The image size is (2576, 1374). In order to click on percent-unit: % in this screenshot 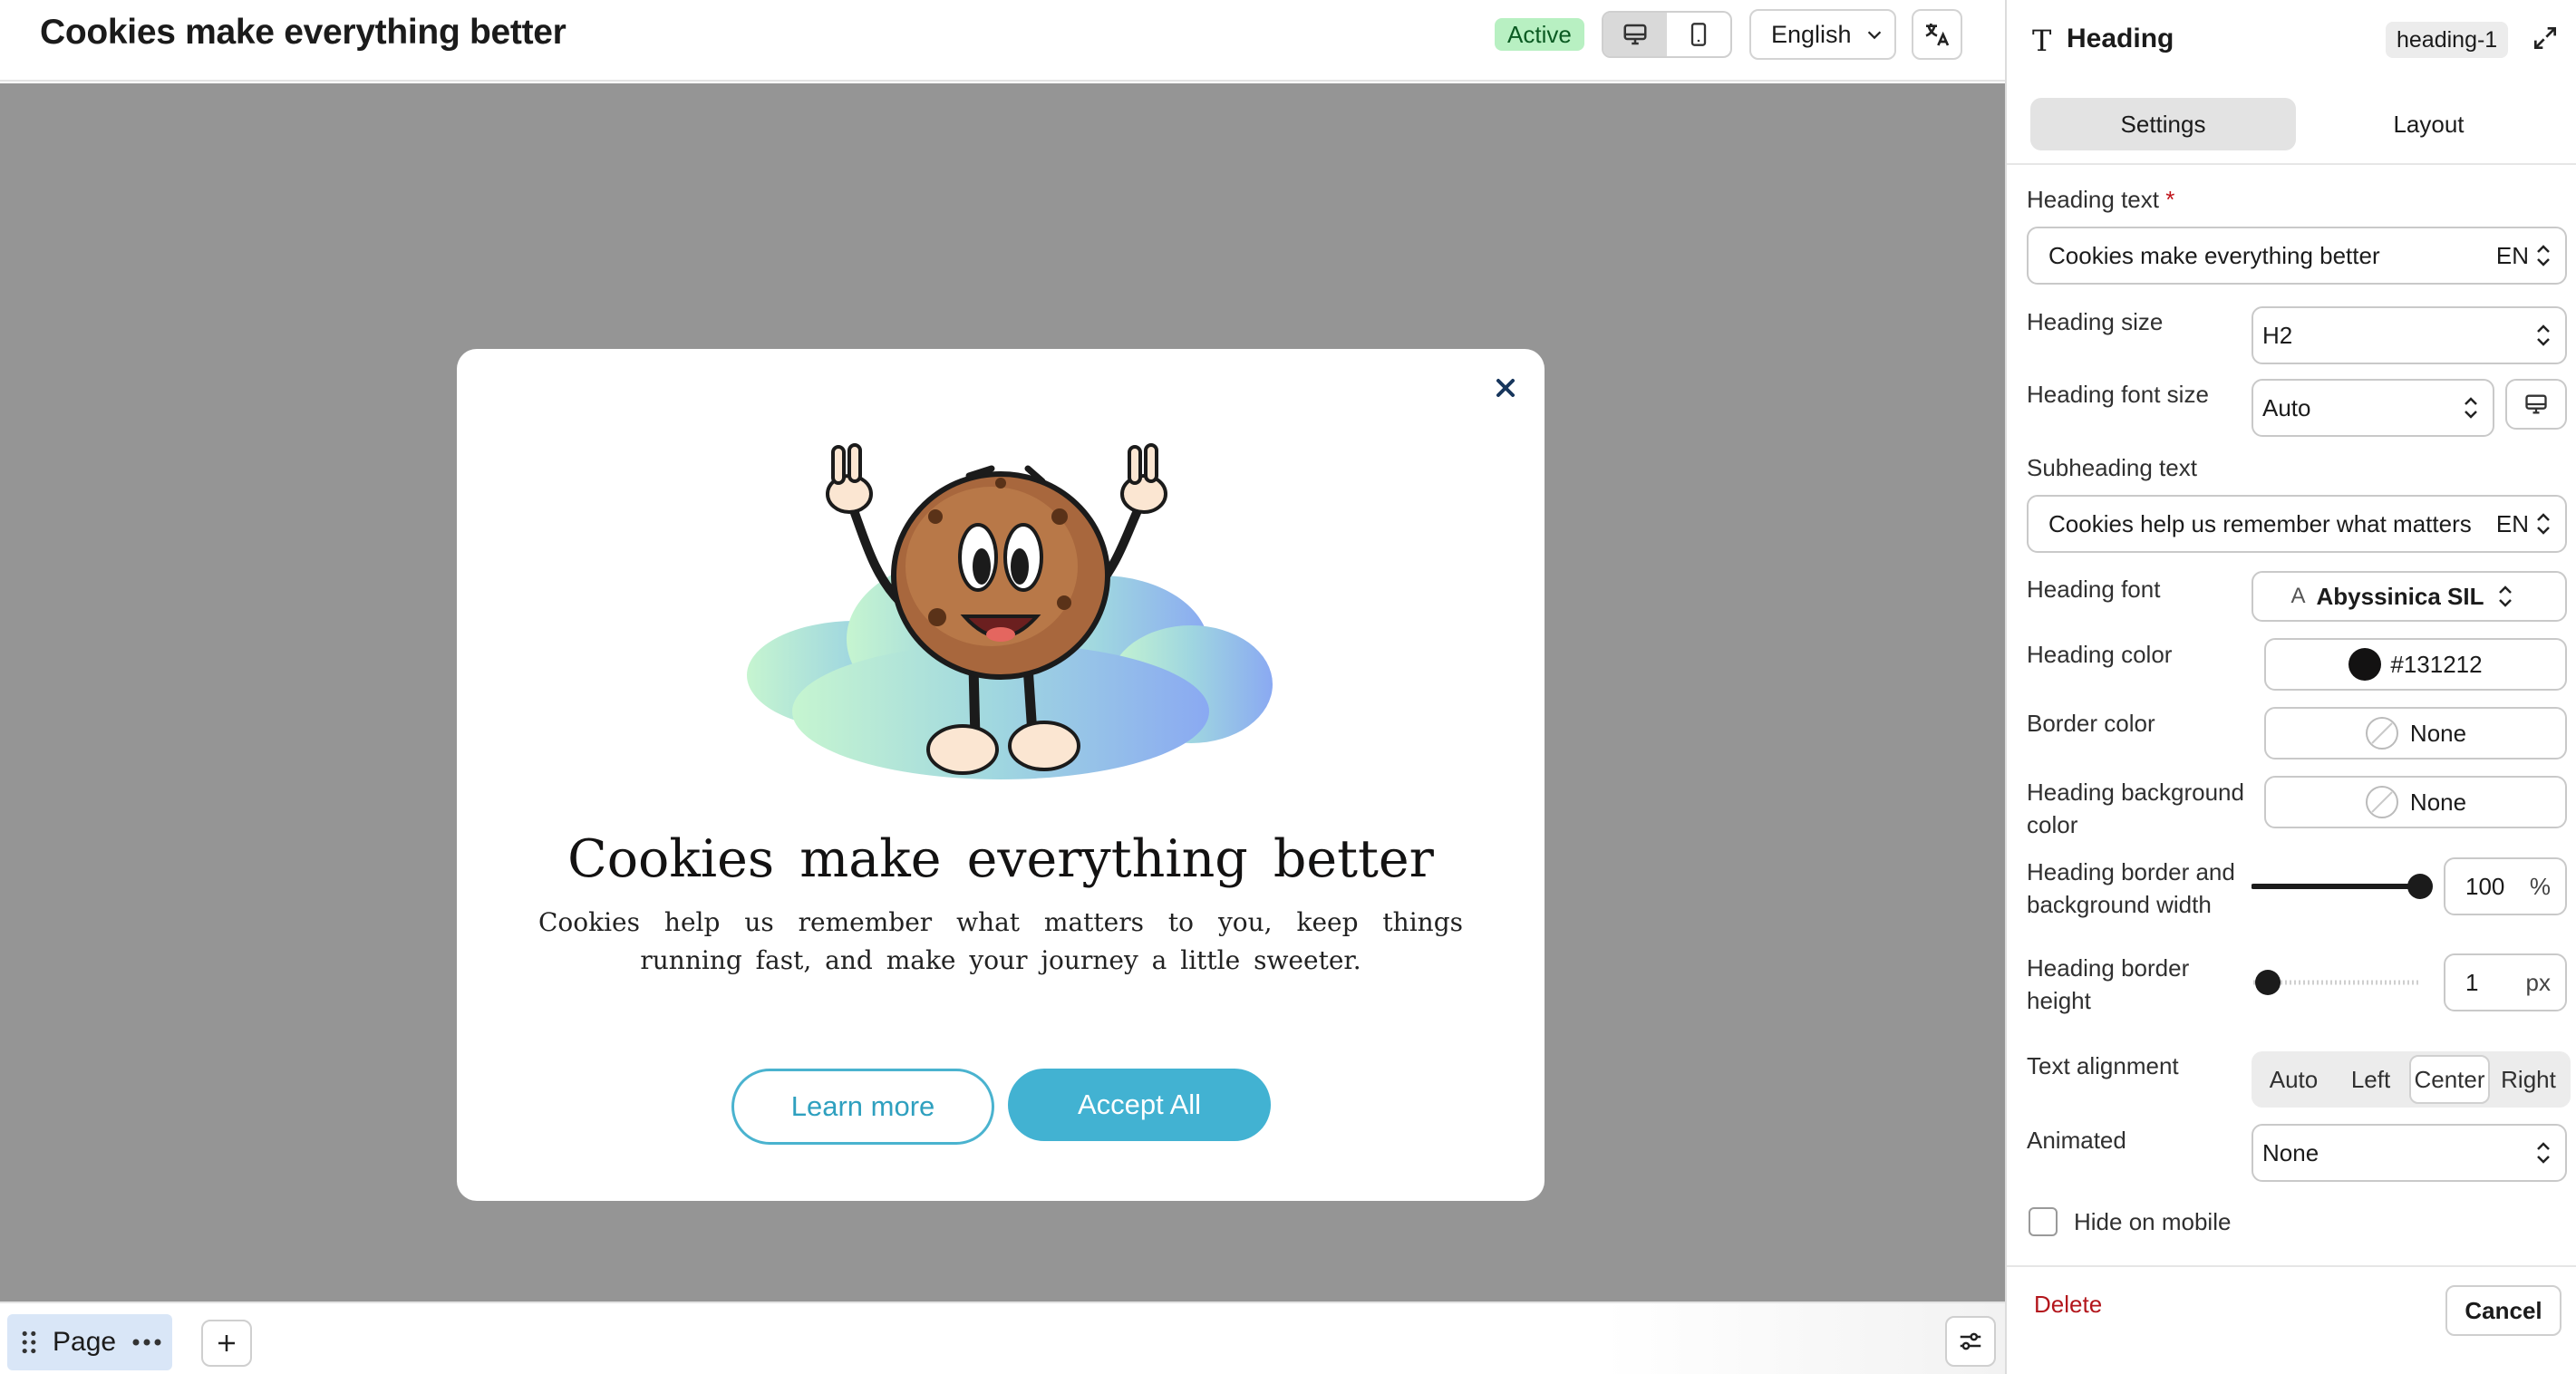, I will do `click(2540, 886)`.